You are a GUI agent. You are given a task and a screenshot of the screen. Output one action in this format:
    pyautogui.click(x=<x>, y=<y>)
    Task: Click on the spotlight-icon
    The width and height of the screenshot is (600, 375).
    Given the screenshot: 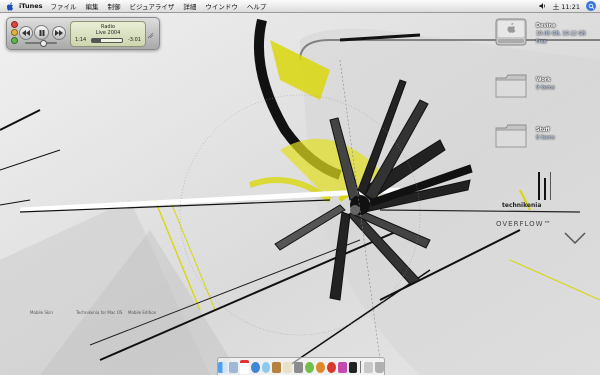 What is the action you would take?
    pyautogui.click(x=591, y=6)
    